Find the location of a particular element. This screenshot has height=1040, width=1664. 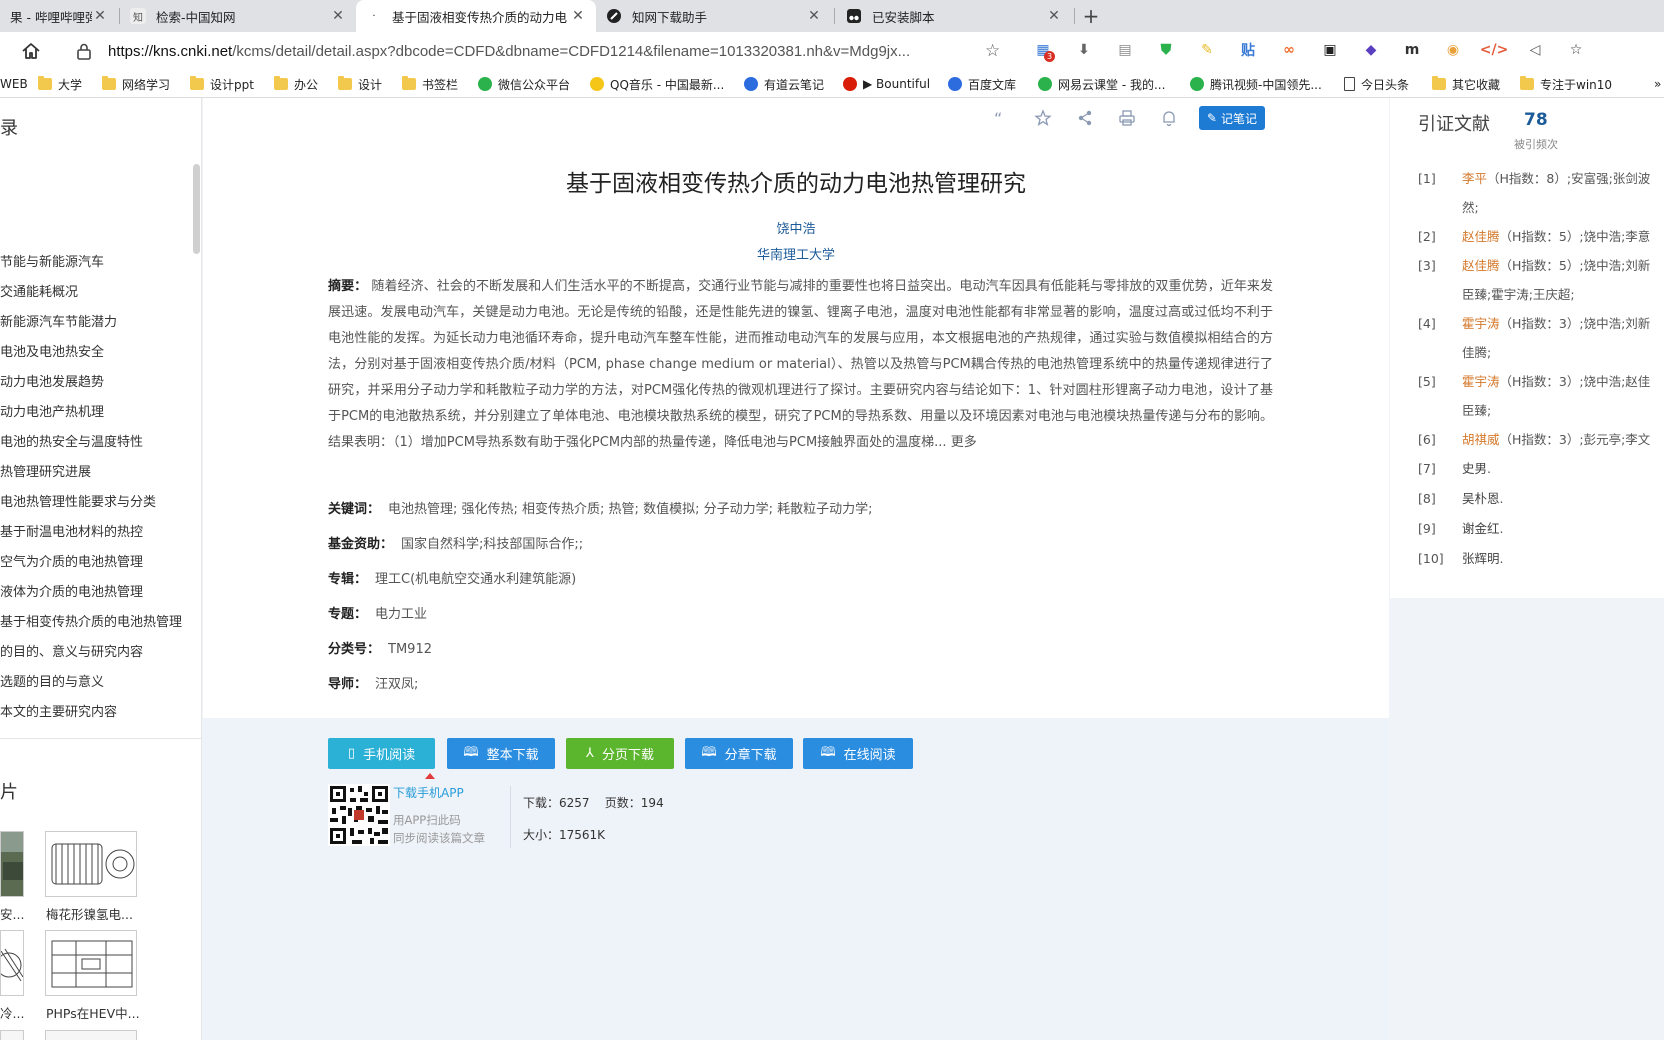

bookmark-item: 设计ppt is located at coordinates (222, 84).